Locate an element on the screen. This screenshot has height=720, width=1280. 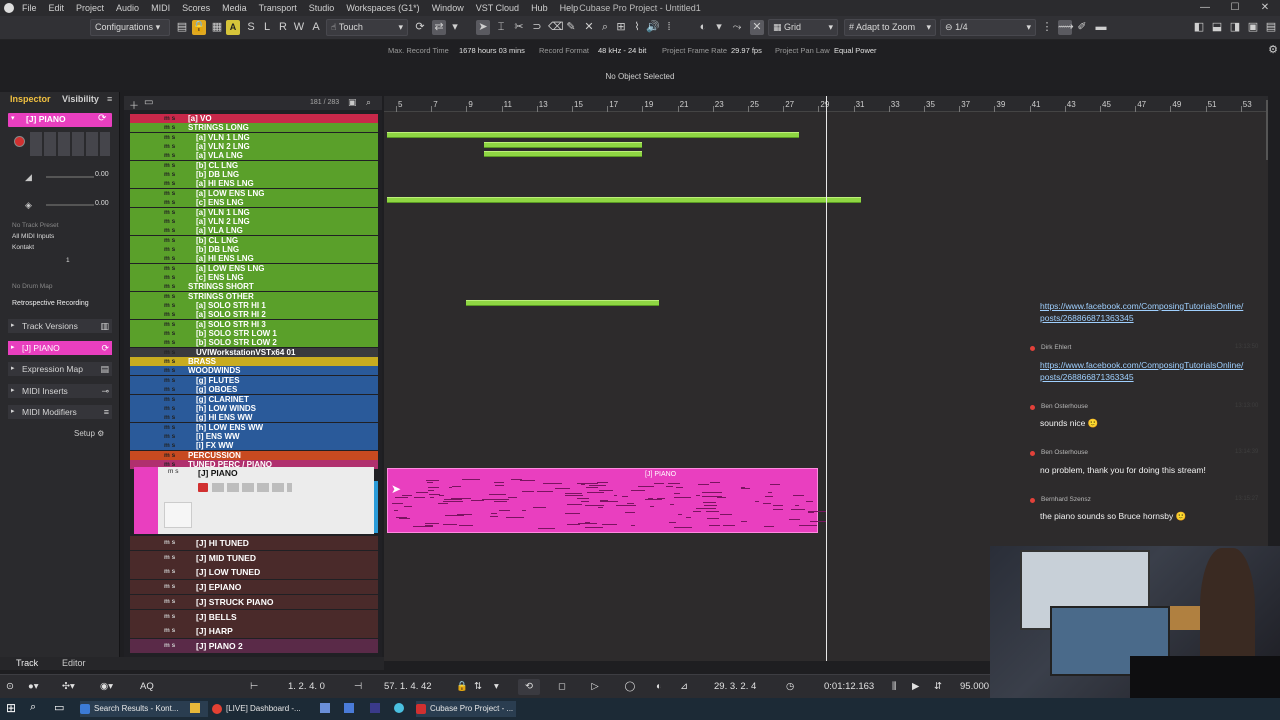
midi-input-field: All MIDI Inputs is located at coordinates (33, 236).